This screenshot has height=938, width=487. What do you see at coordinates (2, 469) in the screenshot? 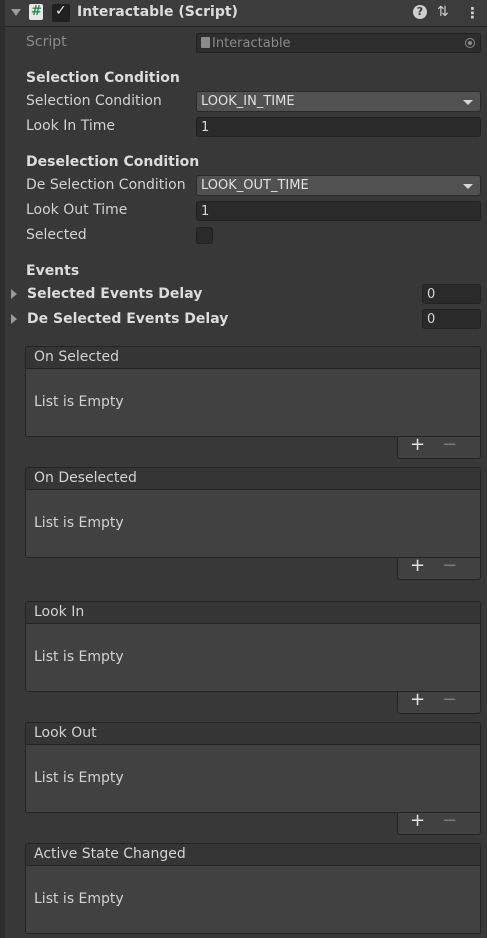
I see `inspector-left-strip` at bounding box center [2, 469].